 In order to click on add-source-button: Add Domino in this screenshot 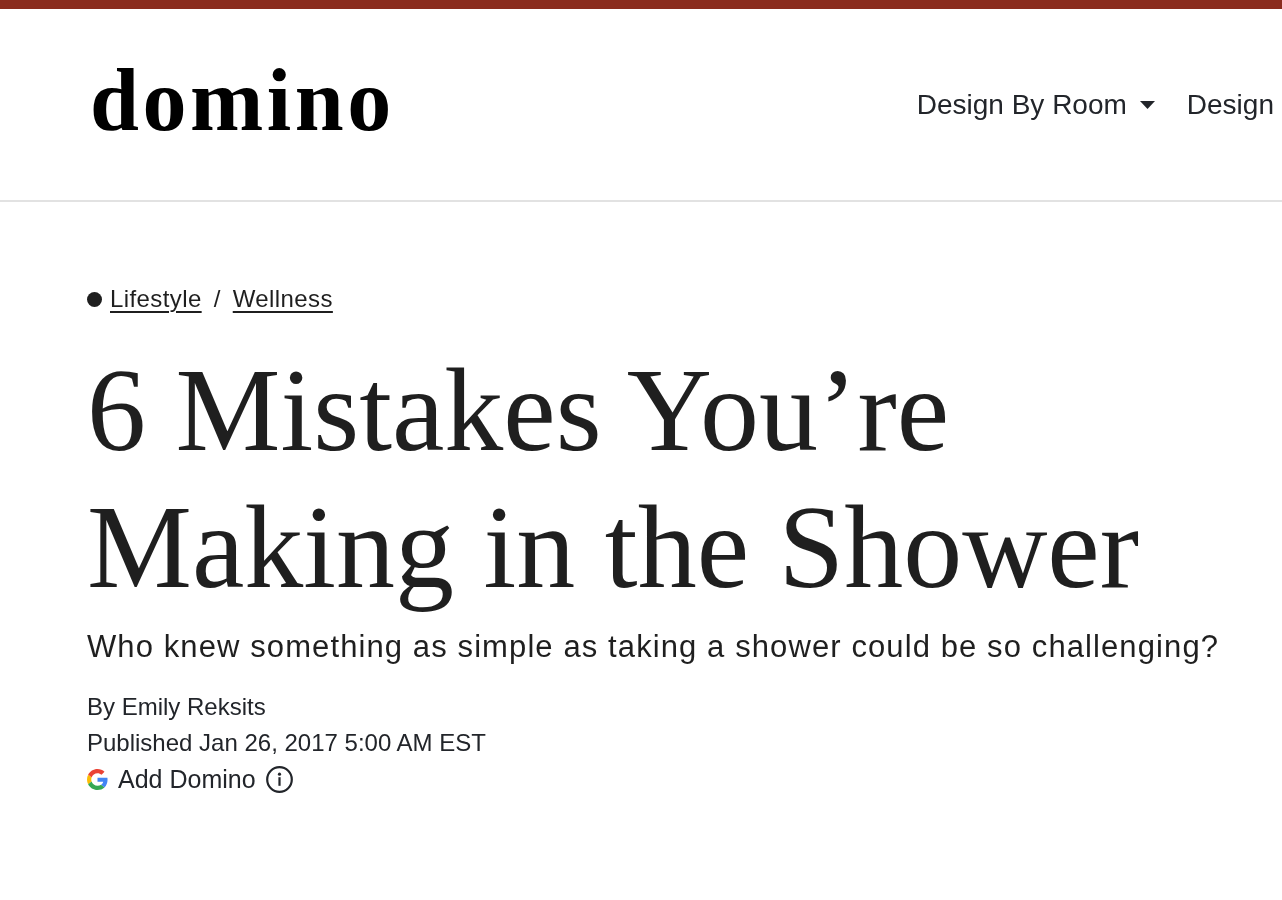, I will do `click(171, 779)`.